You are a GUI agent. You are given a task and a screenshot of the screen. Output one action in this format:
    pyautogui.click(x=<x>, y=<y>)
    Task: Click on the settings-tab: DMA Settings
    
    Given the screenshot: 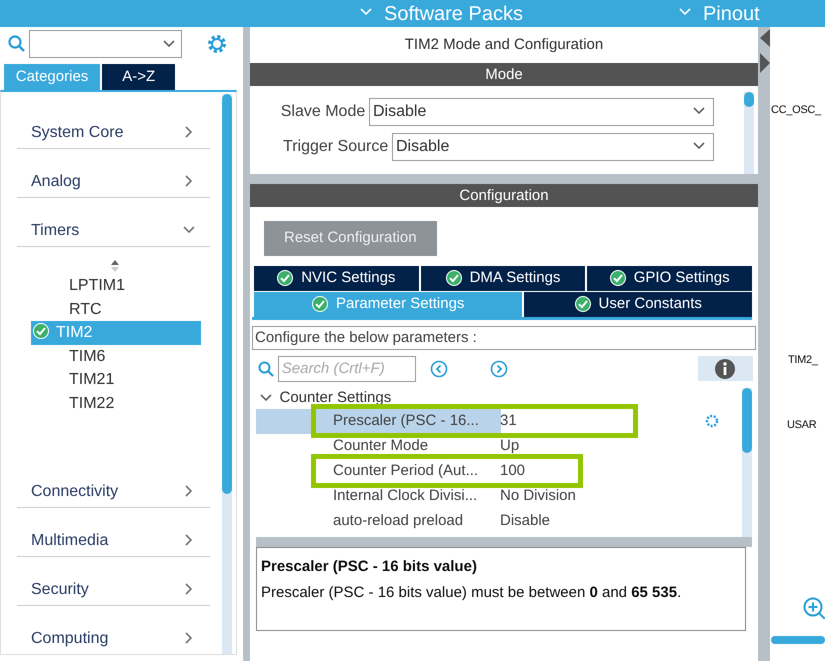 What is the action you would take?
    pyautogui.click(x=502, y=278)
    